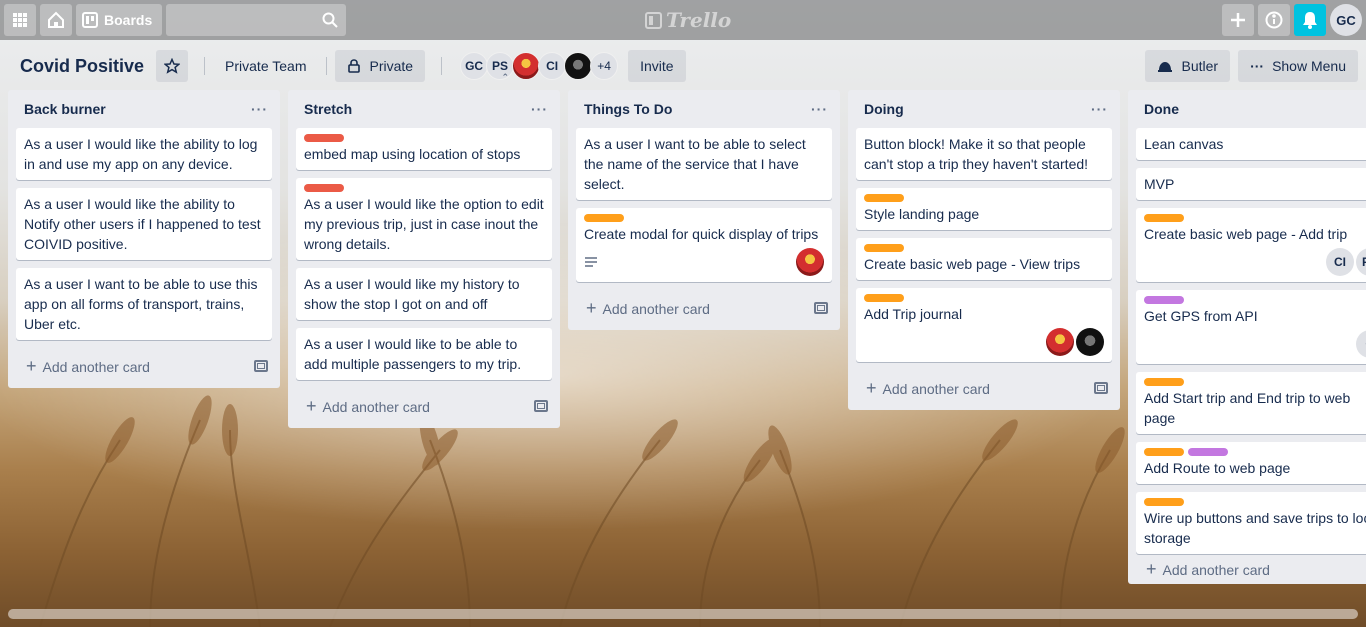  I want to click on boards-button: Boards, so click(119, 20).